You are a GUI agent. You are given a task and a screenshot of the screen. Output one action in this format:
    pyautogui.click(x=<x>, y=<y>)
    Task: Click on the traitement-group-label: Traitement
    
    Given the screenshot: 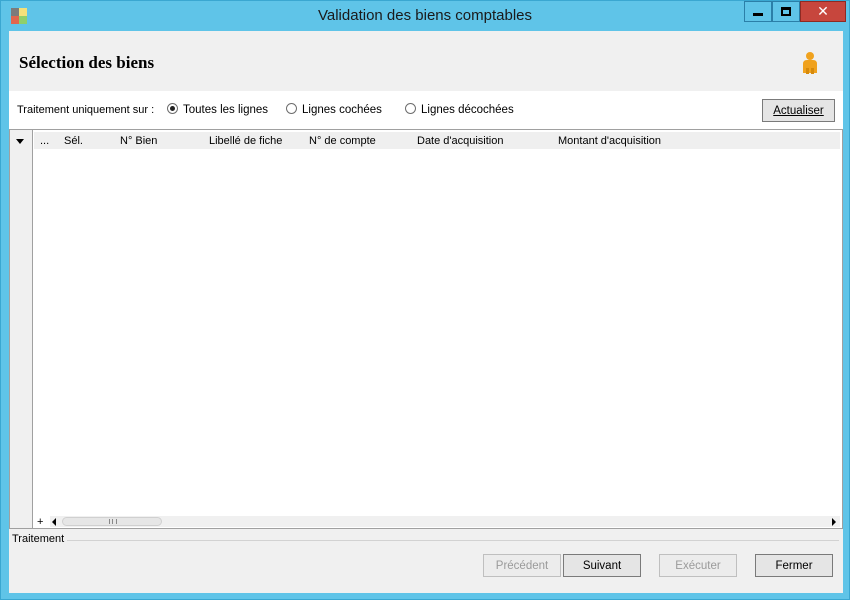 What is the action you would take?
    pyautogui.click(x=38, y=539)
    